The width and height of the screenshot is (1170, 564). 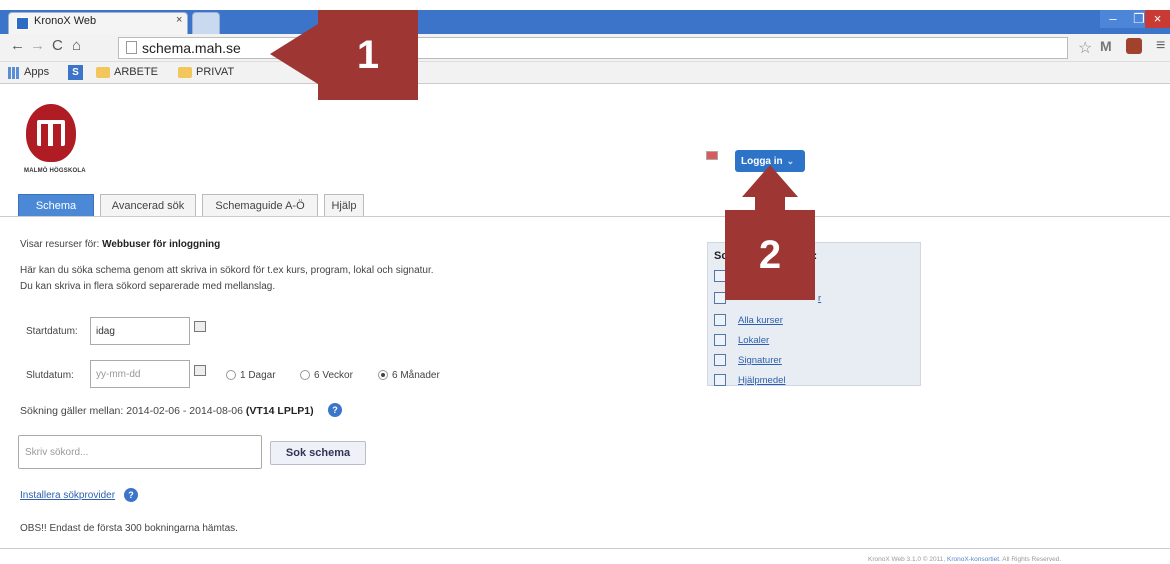 I want to click on bookmark-s-icon: S, so click(x=75, y=72).